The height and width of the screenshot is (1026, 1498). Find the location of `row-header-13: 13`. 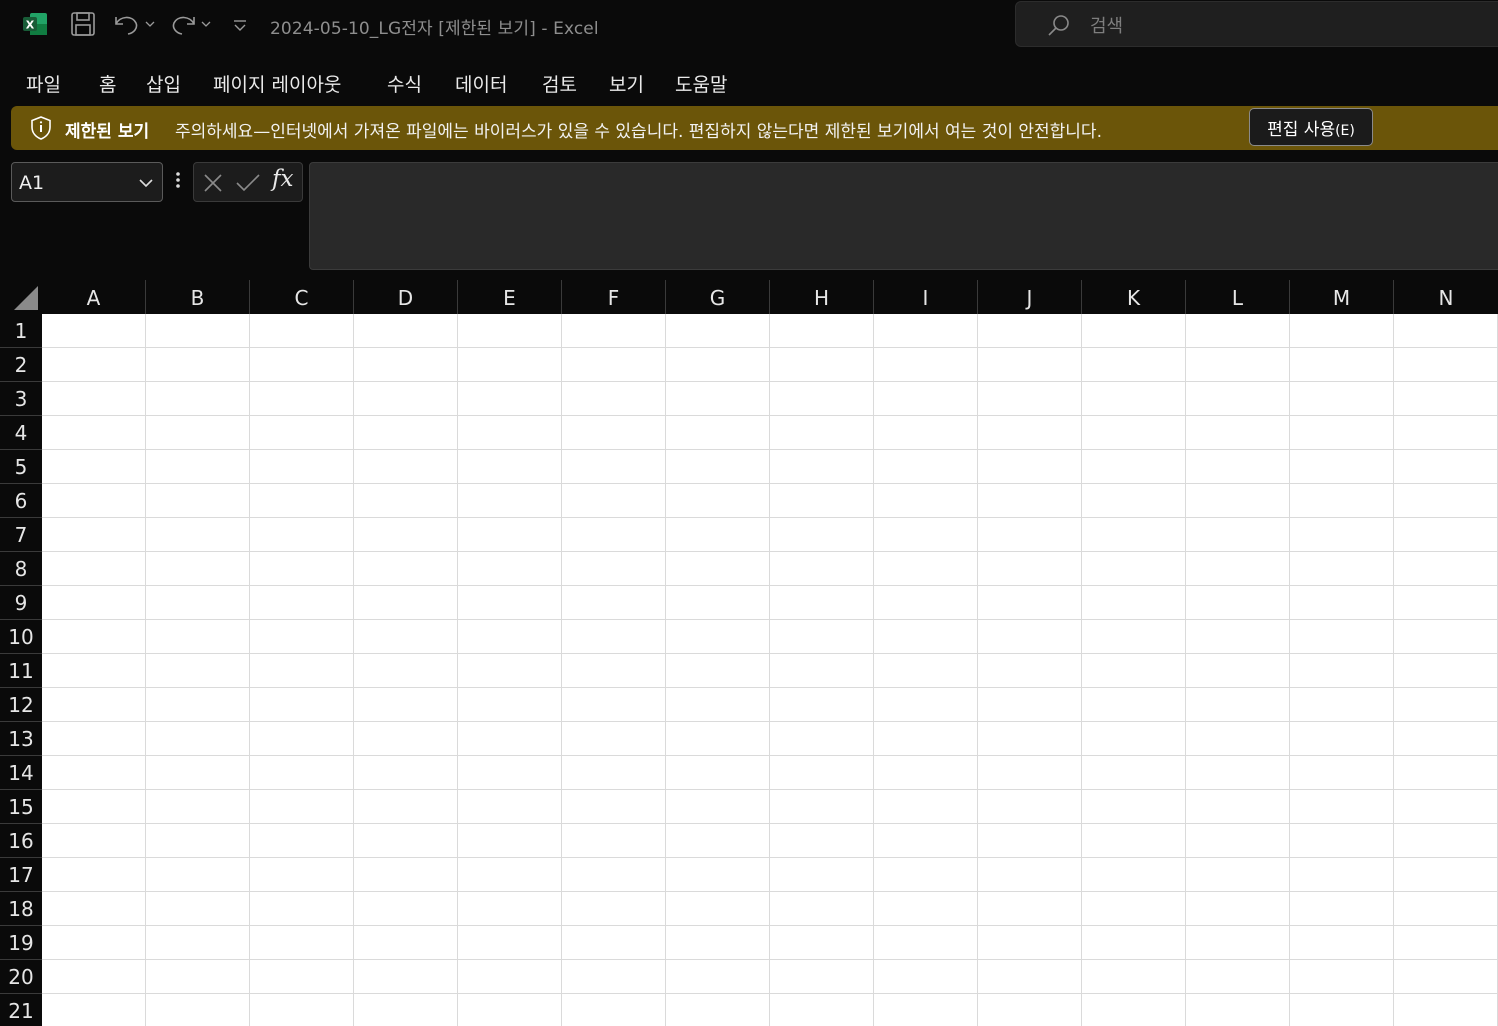

row-header-13: 13 is located at coordinates (21, 739).